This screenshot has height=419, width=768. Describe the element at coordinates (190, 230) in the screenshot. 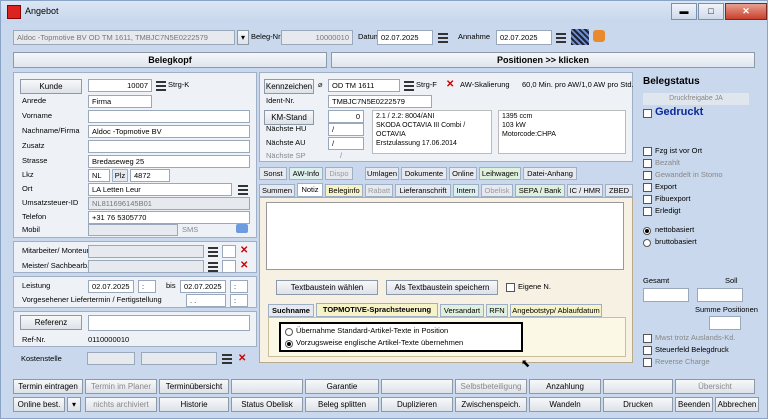

I see `sms-label: SMS` at that location.